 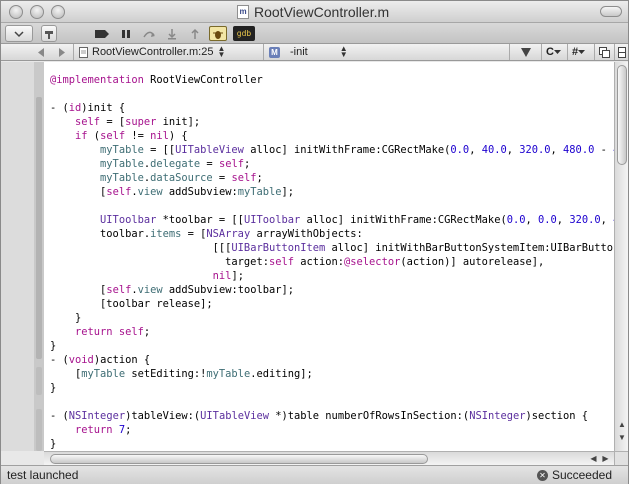 I want to click on code-token: dataSource, so click(x=181, y=178).